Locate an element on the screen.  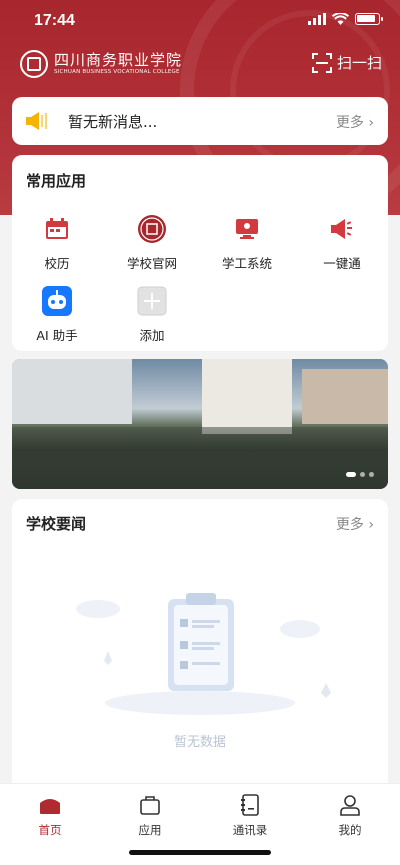
notice-bar: 暂无新消息... 更多 › is located at coordinates (200, 121).